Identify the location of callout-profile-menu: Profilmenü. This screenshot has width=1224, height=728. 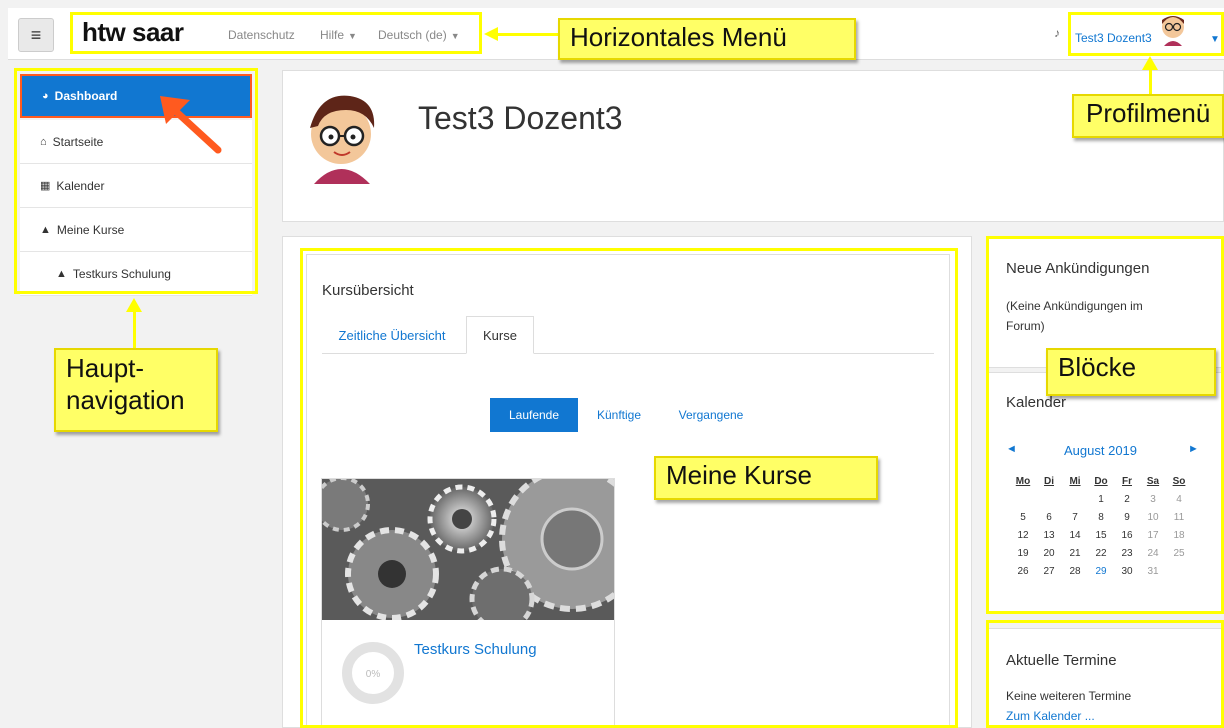
(1148, 116).